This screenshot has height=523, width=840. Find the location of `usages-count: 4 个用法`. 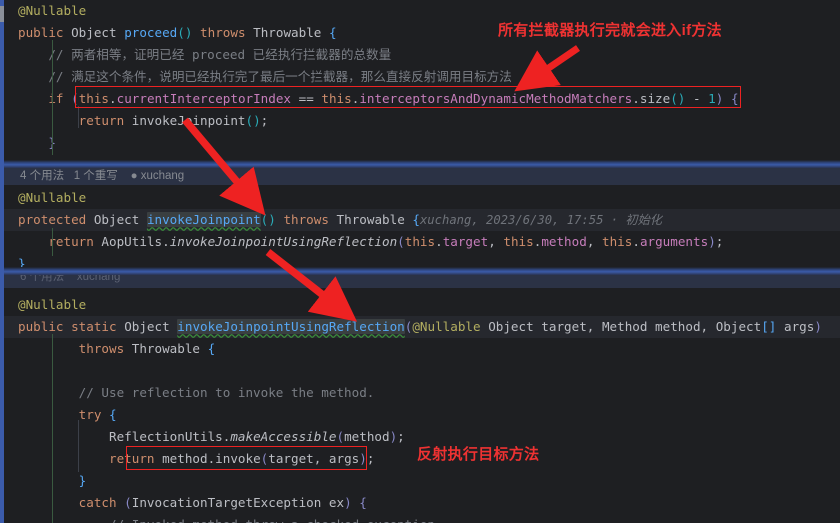

usages-count: 4 个用法 is located at coordinates (42, 176).